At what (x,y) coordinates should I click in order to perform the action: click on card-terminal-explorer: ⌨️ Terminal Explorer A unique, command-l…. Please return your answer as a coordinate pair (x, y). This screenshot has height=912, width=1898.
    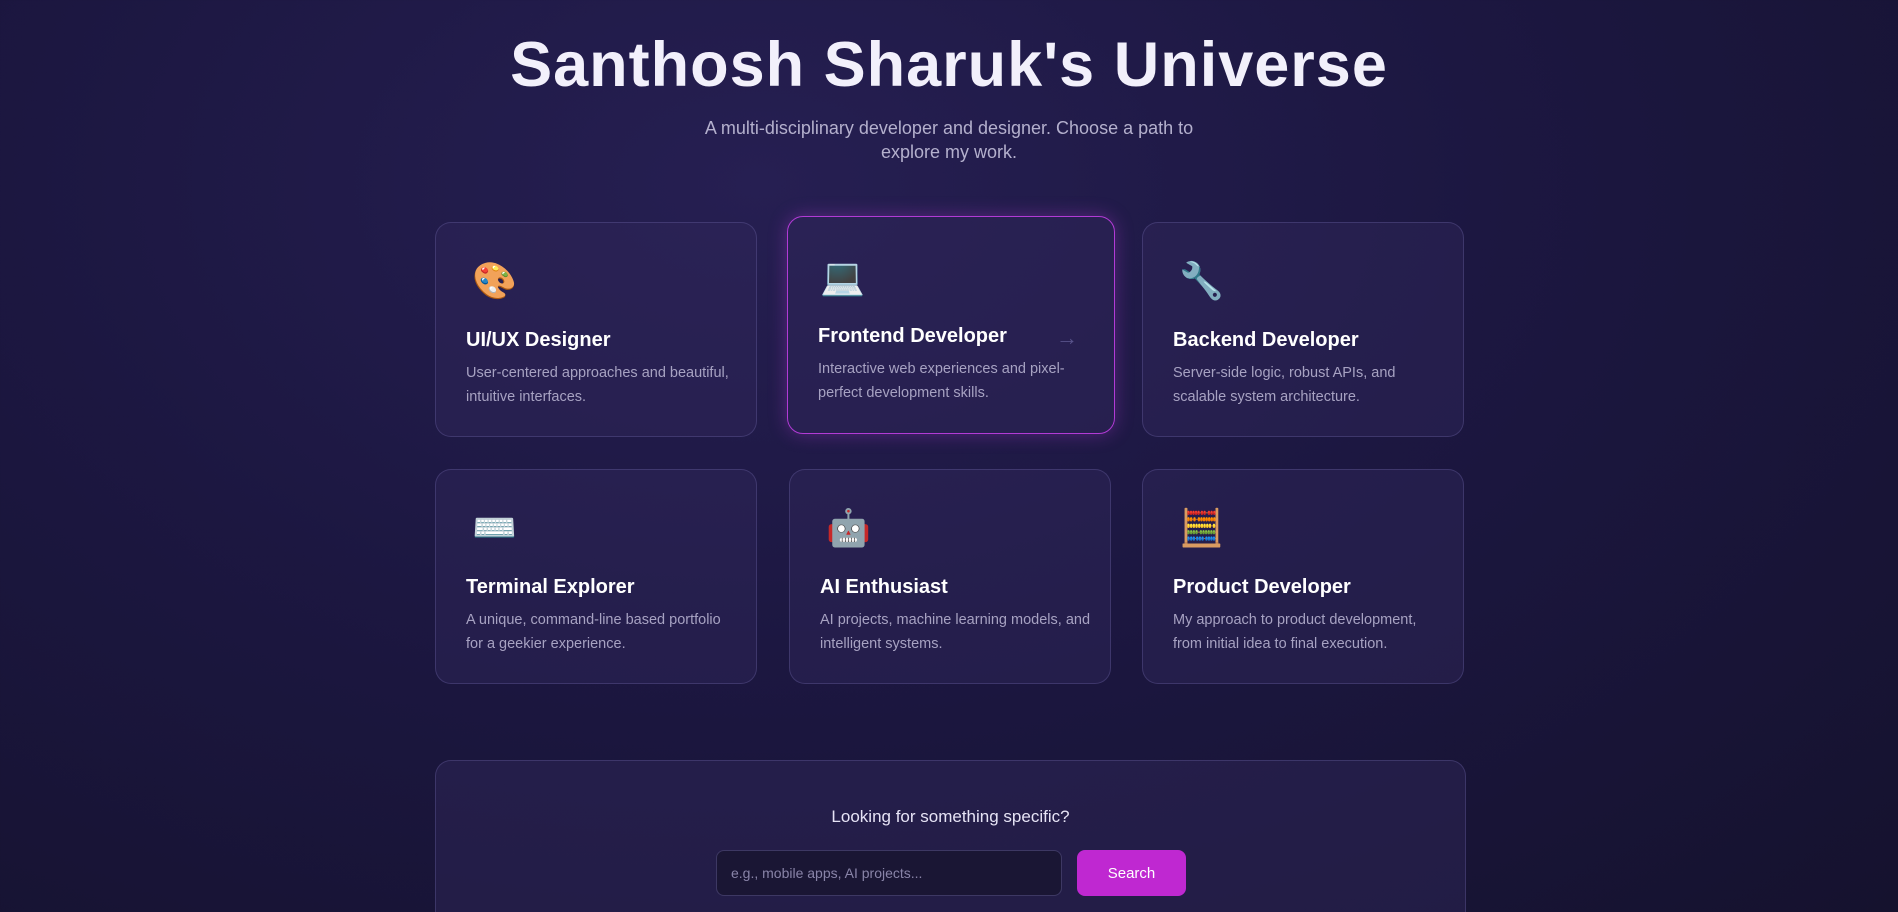
    Looking at the image, I should click on (596, 576).